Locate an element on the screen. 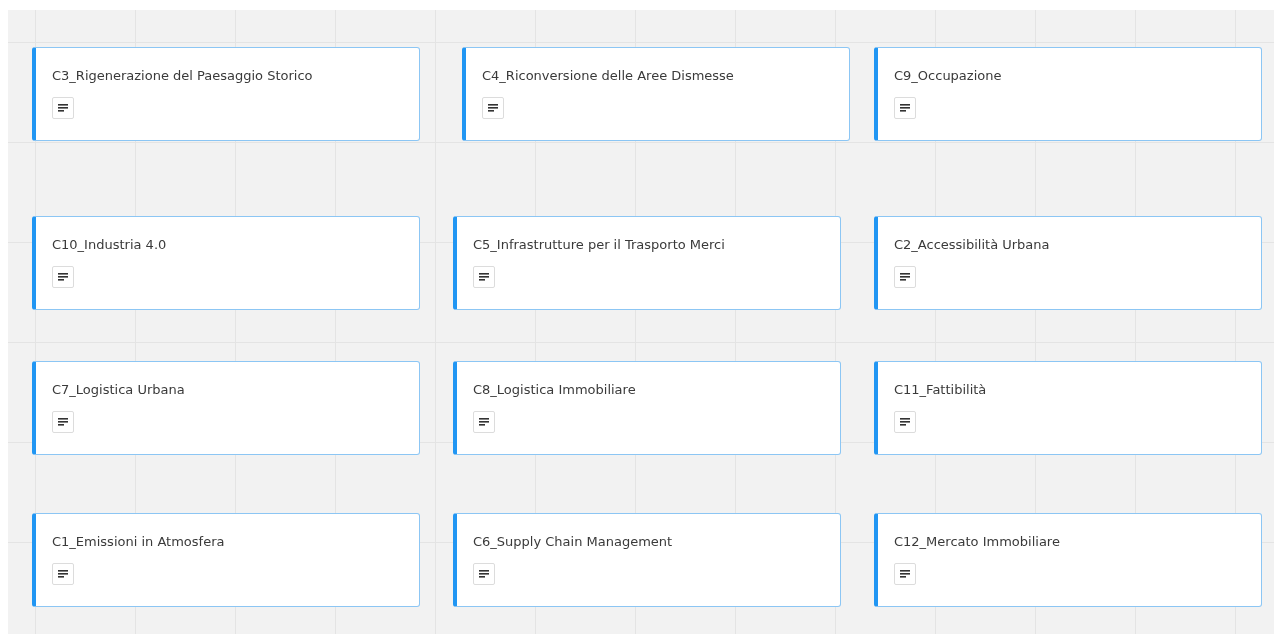 This screenshot has height=634, width=1282. card-title: C1_Emissioni in Atmosfera is located at coordinates (139, 542).